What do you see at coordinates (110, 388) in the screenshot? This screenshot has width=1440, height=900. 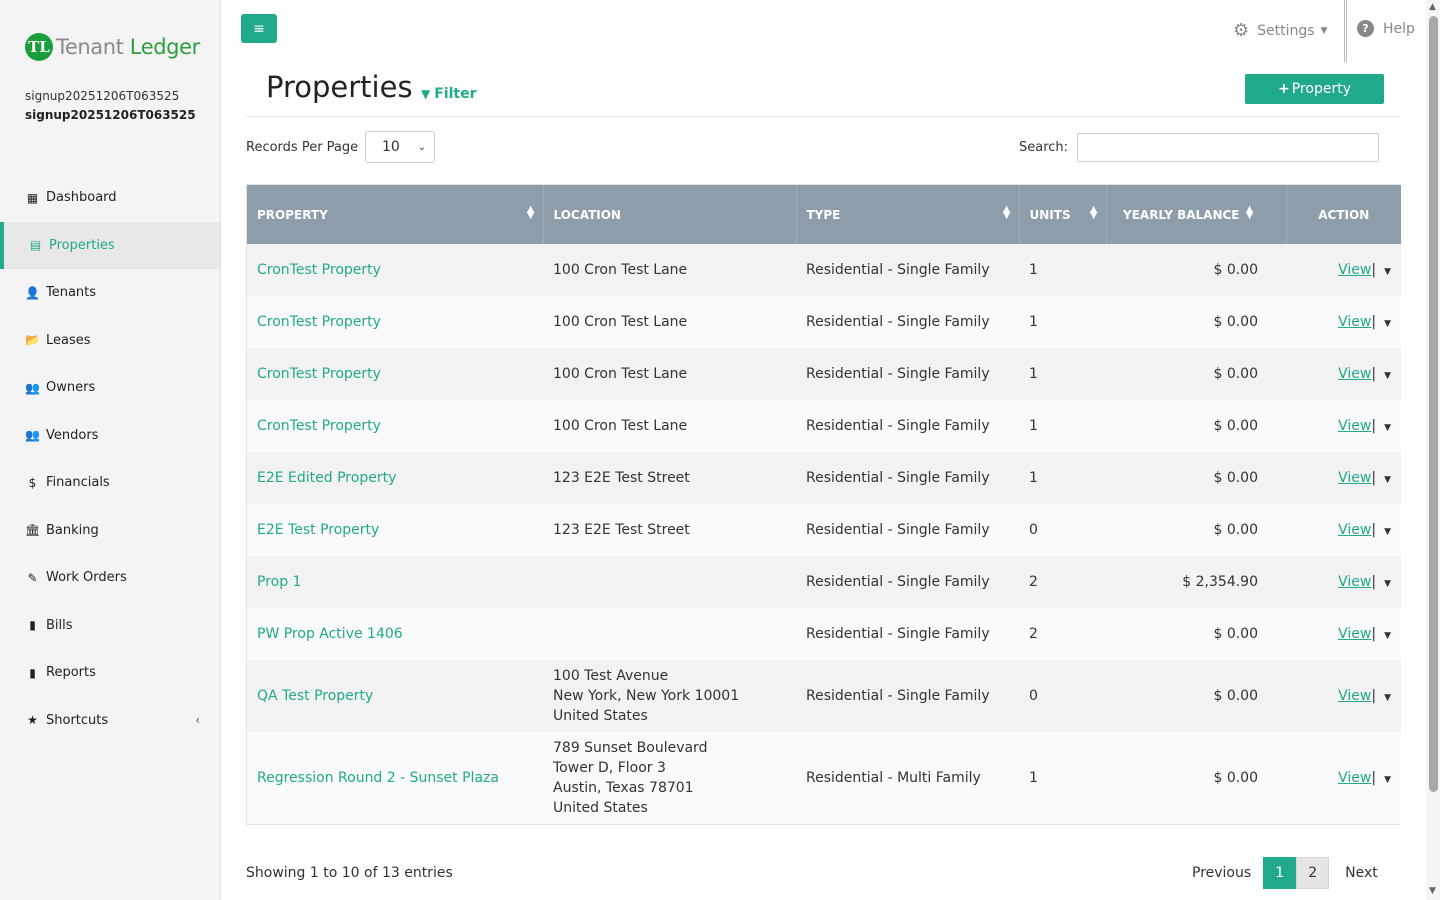 I see `sidebar-item-owners: 👥 Owners` at bounding box center [110, 388].